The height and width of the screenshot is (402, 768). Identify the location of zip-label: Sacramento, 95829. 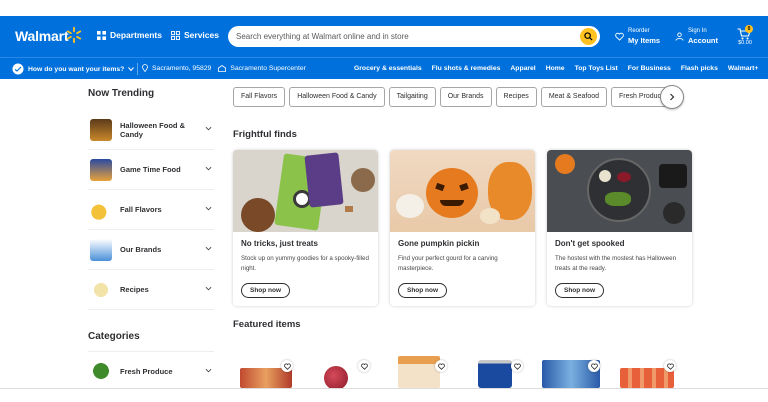
(182, 68).